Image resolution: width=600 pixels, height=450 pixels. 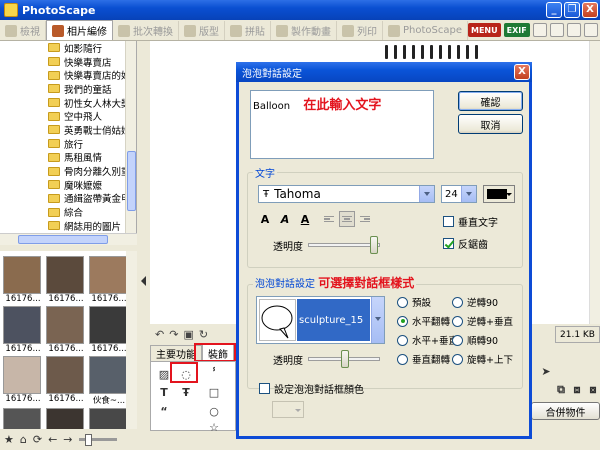 I want to click on balloon-style-select: sculpture_15, so click(x=320, y=320).